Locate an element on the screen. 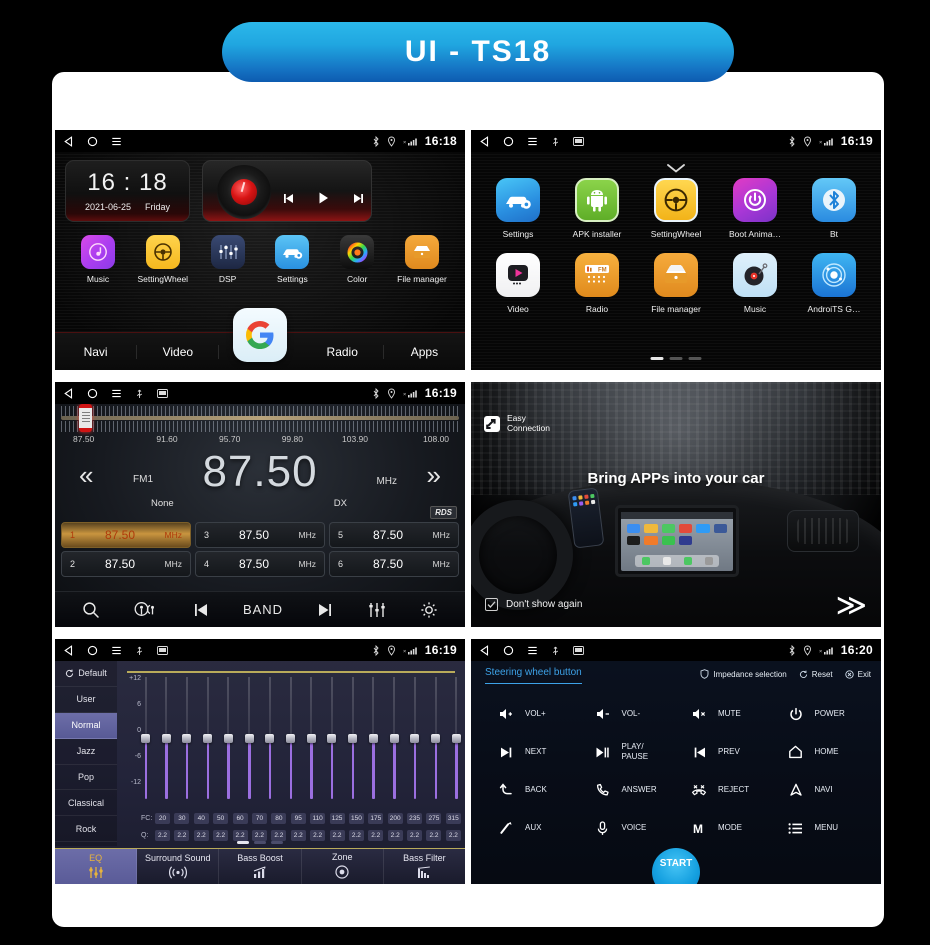 Image resolution: width=930 pixels, height=945 pixels. dock-item-radio: Radio is located at coordinates (343, 351).